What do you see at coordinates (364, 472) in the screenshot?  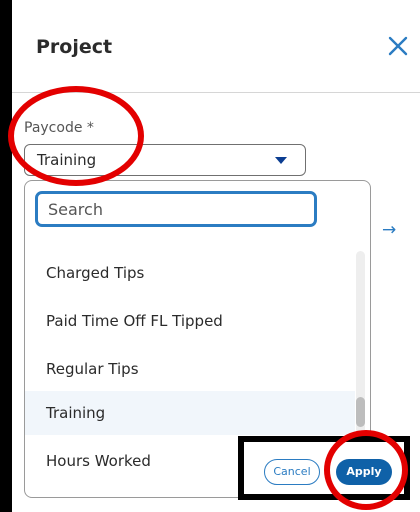 I see `apply-button: Apply` at bounding box center [364, 472].